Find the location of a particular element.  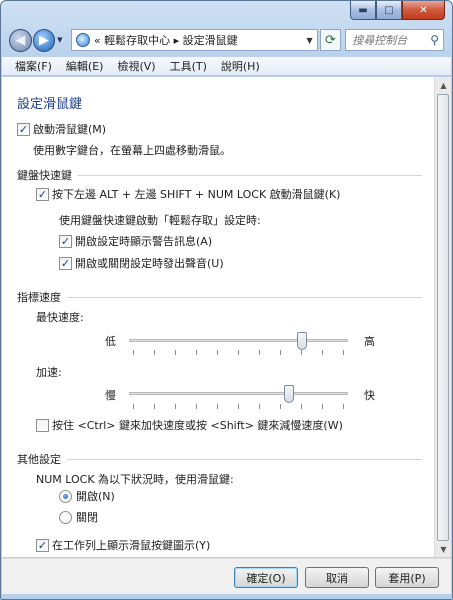

menu-file: 檔案(F) is located at coordinates (33, 66).